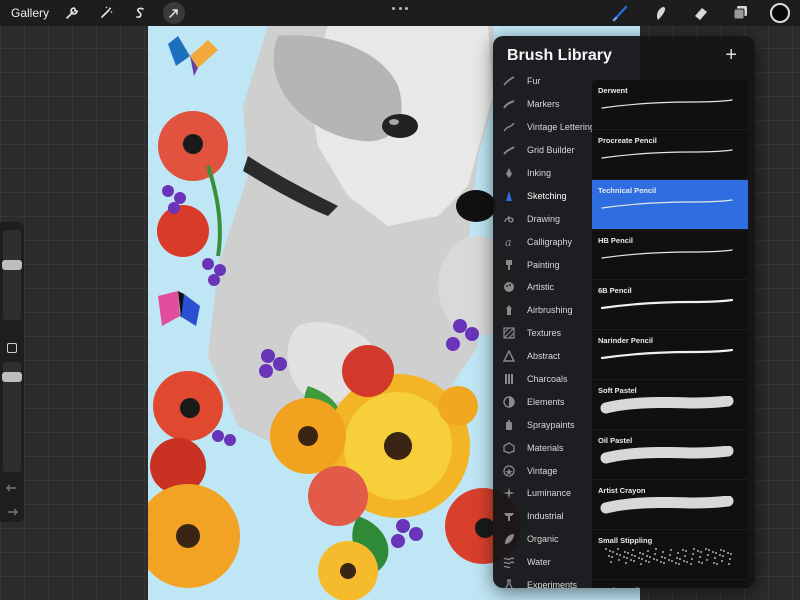 The image size is (800, 600). What do you see at coordinates (559, 55) in the screenshot?
I see `brush-library-title: Brush Library` at bounding box center [559, 55].